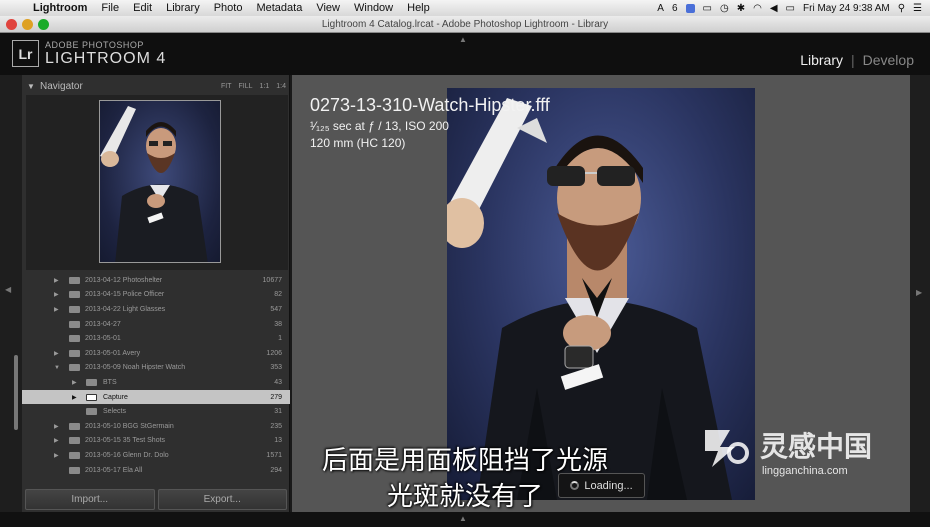  What do you see at coordinates (690, 8) in the screenshot?
I see `dropbox-icon` at bounding box center [690, 8].